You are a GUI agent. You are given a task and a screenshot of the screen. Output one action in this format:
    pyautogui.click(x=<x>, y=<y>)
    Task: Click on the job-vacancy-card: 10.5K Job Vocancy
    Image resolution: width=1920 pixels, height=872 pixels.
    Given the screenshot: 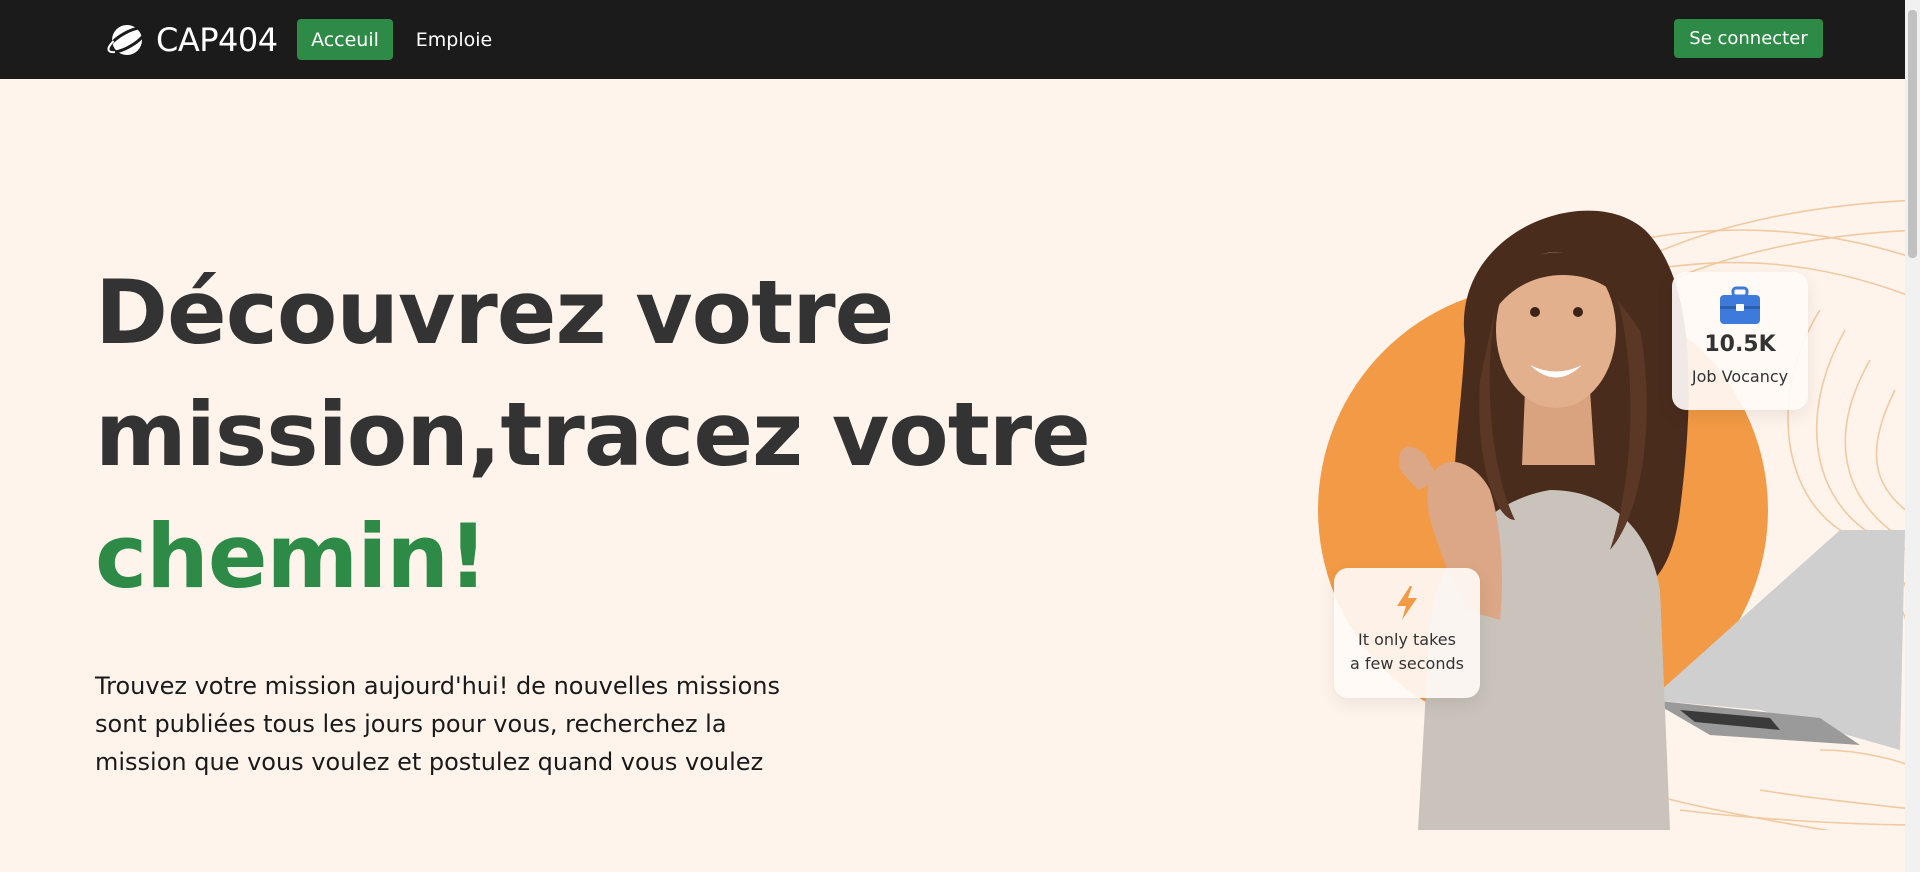 What is the action you would take?
    pyautogui.click(x=1740, y=341)
    